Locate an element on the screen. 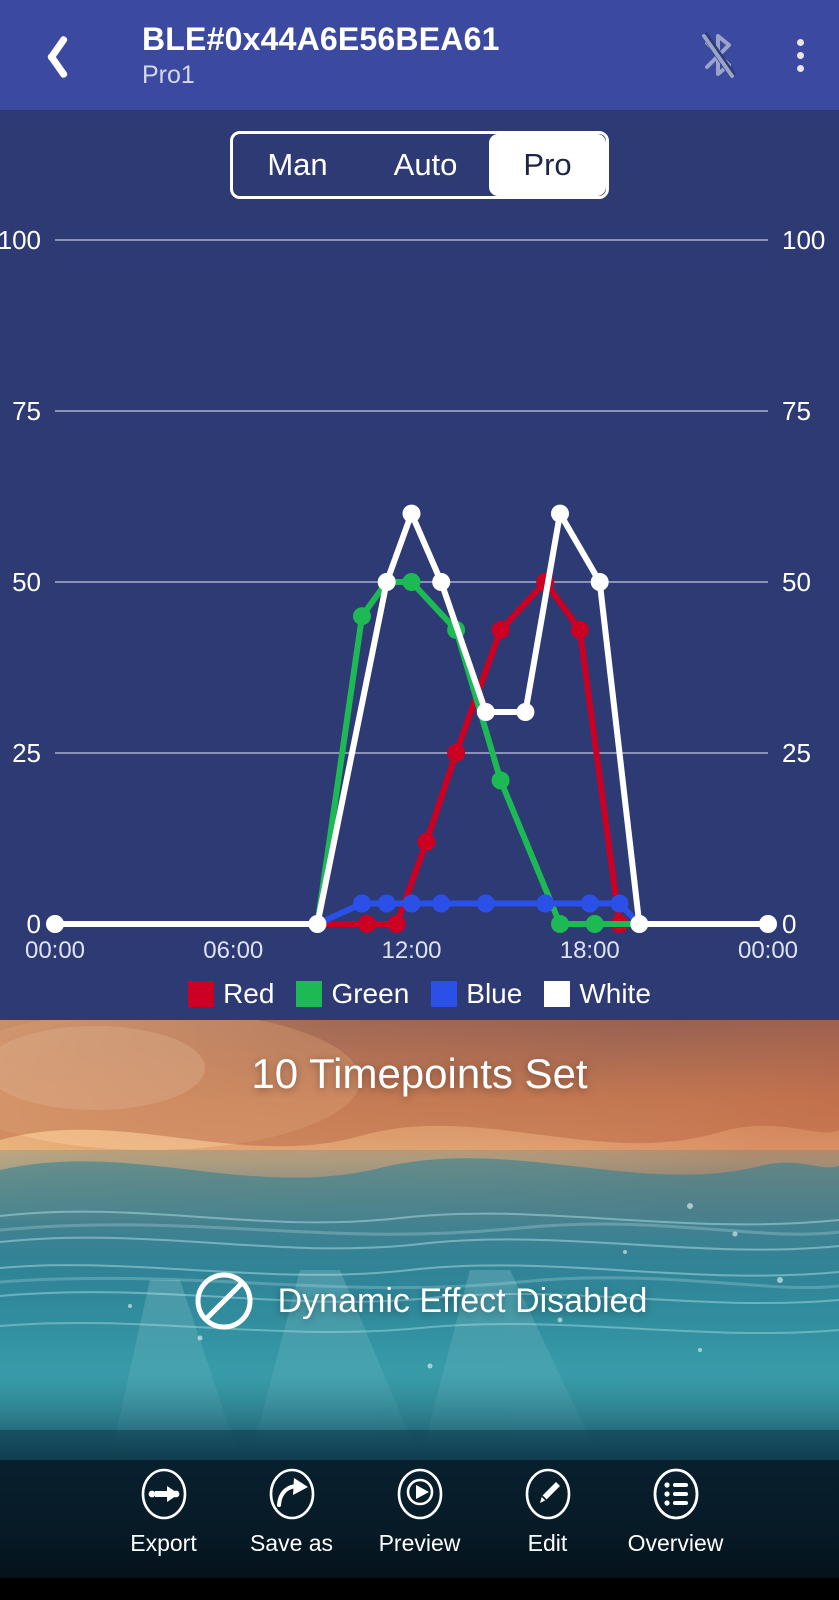 The width and height of the screenshot is (839, 1600). legend-swatch-white is located at coordinates (557, 994).